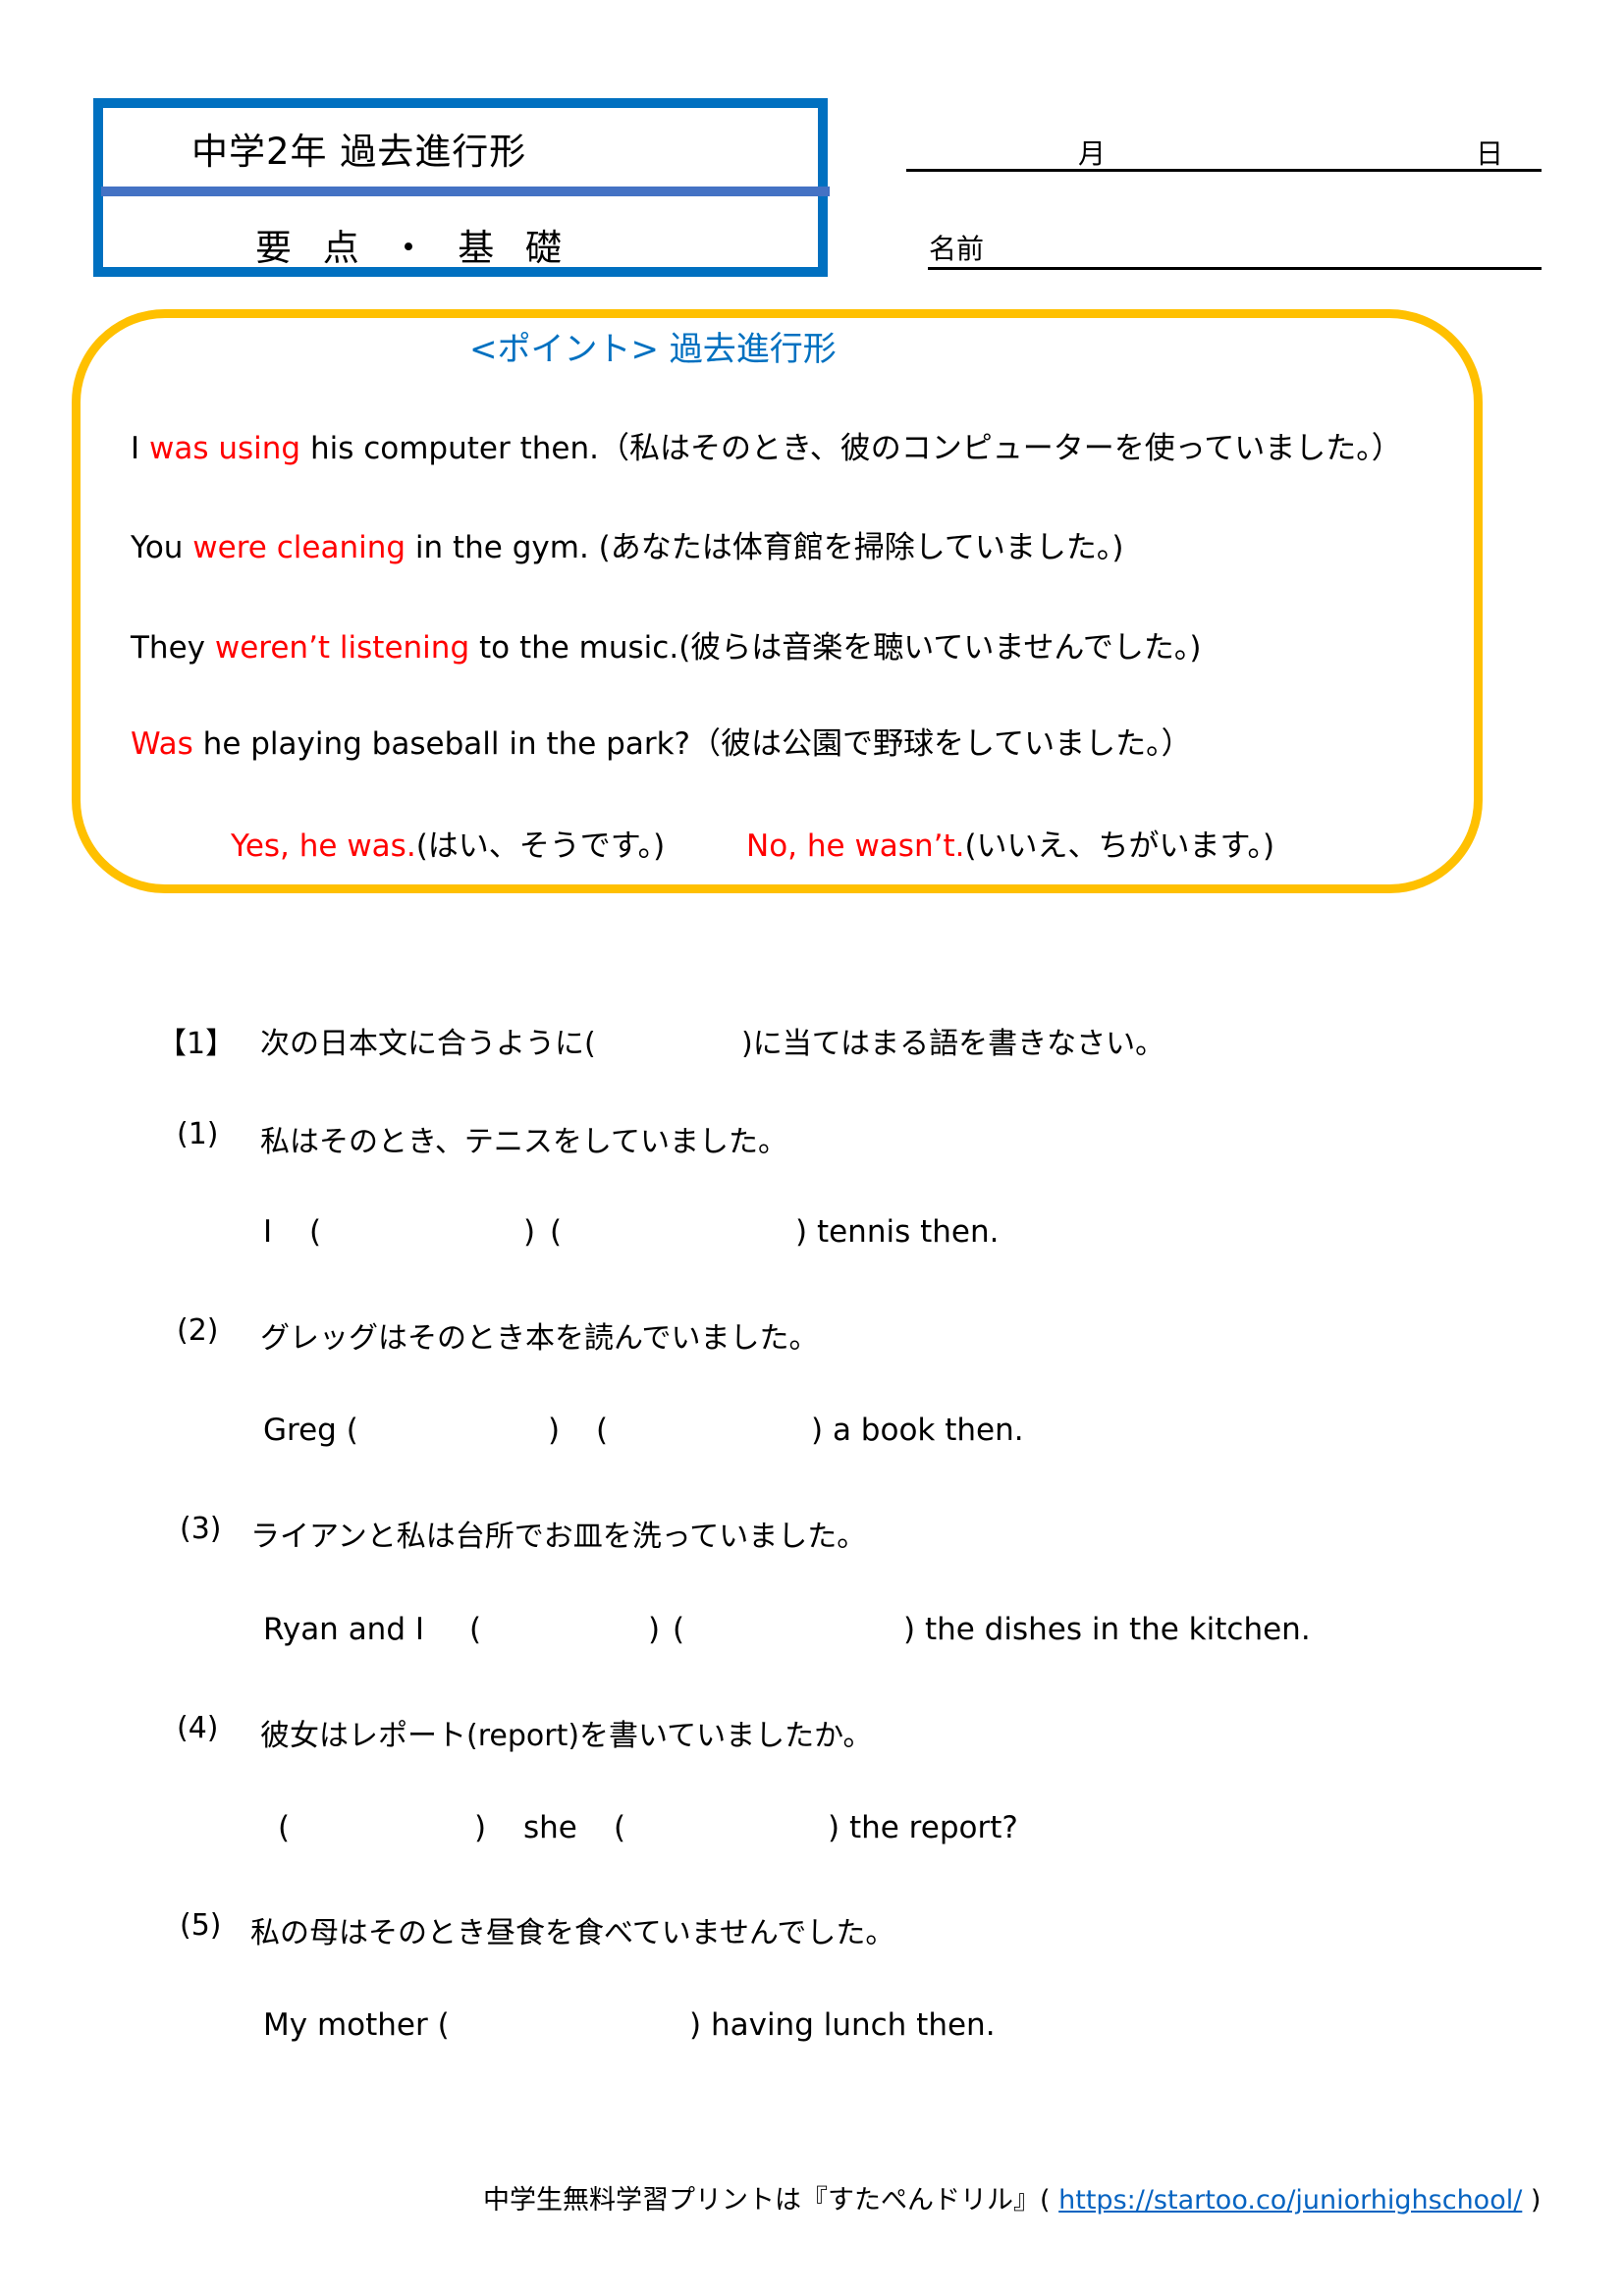 The image size is (1624, 2296). I want to click on example-answer-no: No, he wasn’t.(いいえ、ちがいます。), so click(1010, 843).